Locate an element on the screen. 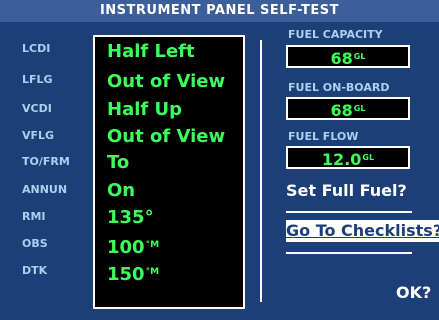 The image size is (439, 320). fuel-on-board-field: 68GL is located at coordinates (348, 108).